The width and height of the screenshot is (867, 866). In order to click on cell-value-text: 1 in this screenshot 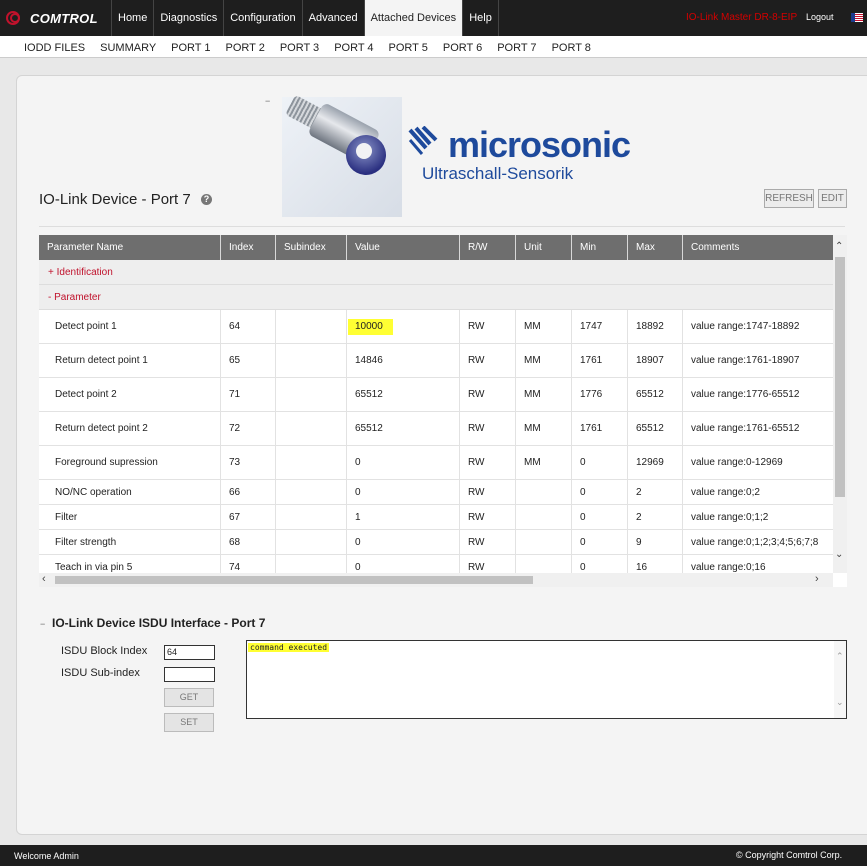, I will do `click(358, 517)`.